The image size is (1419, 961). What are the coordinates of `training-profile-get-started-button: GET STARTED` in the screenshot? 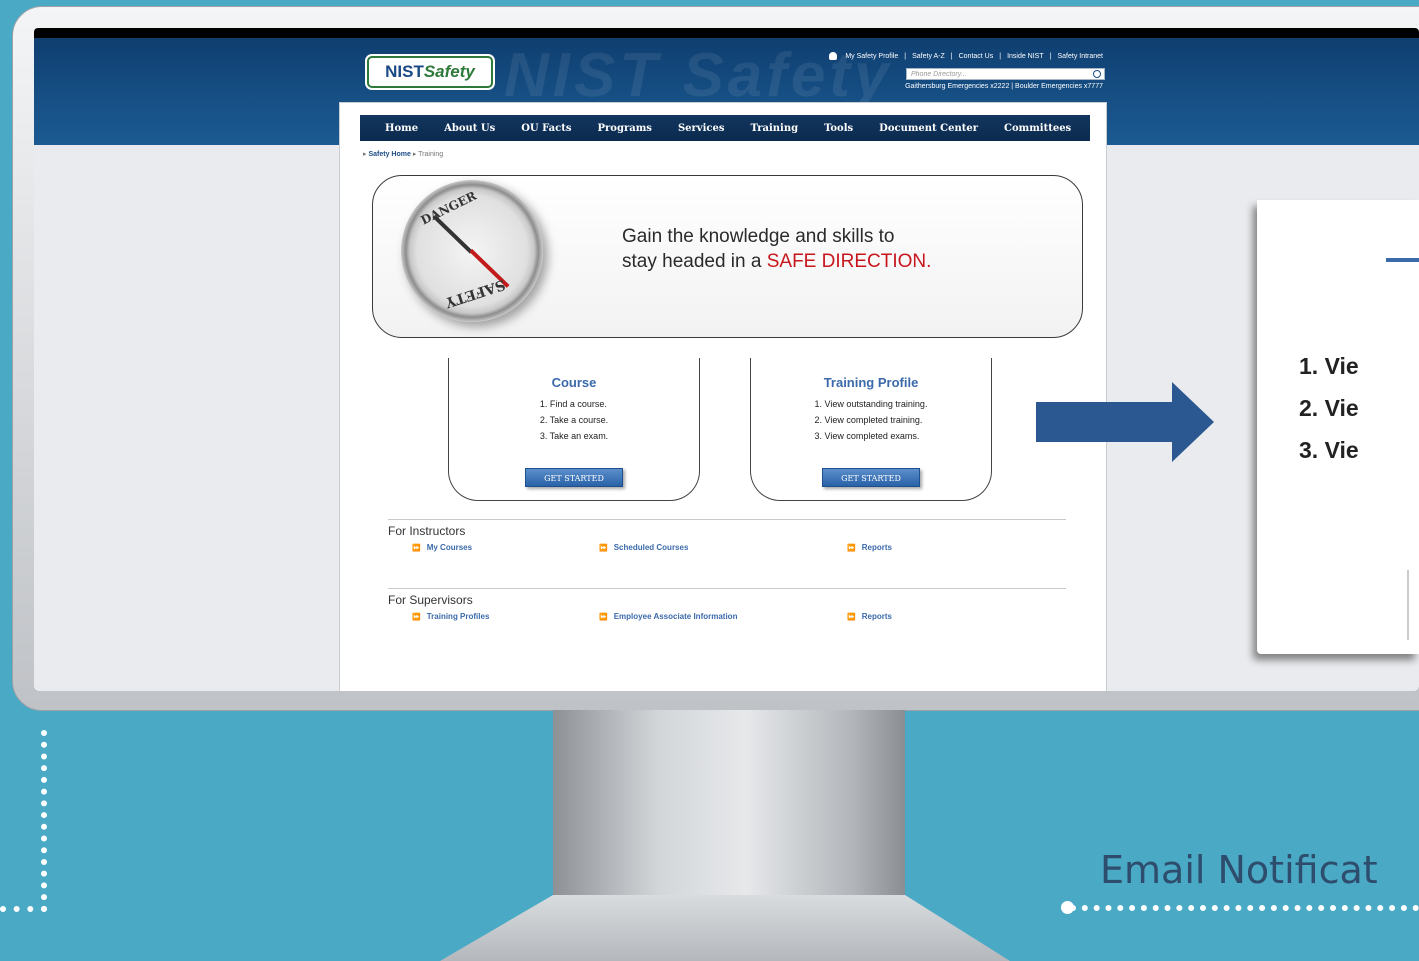 It's located at (871, 477).